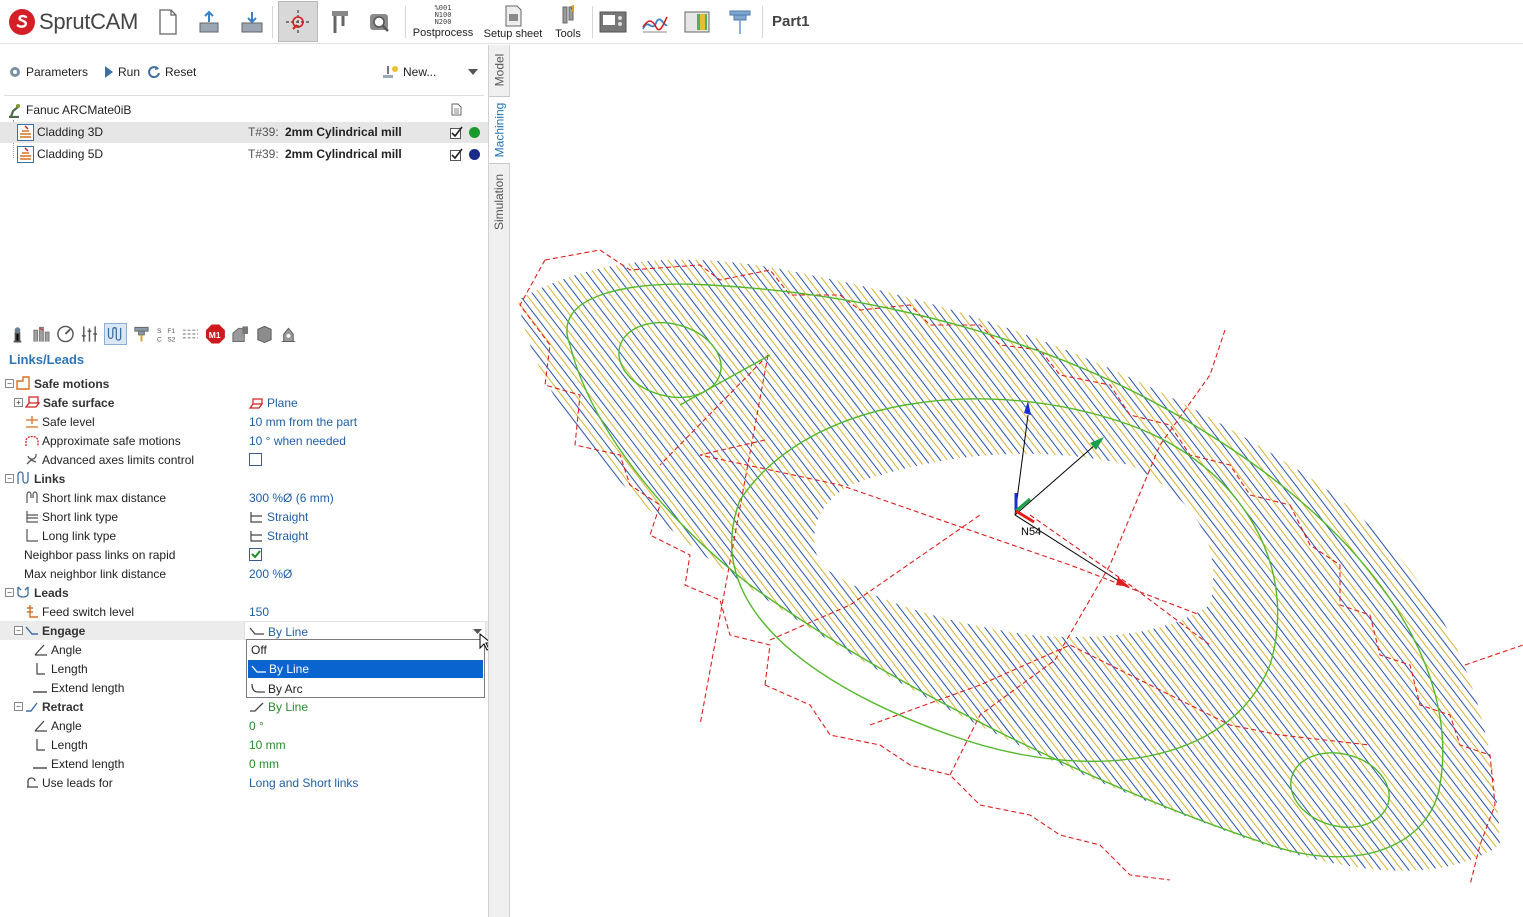  I want to click on param-label: Short link type, so click(80, 517).